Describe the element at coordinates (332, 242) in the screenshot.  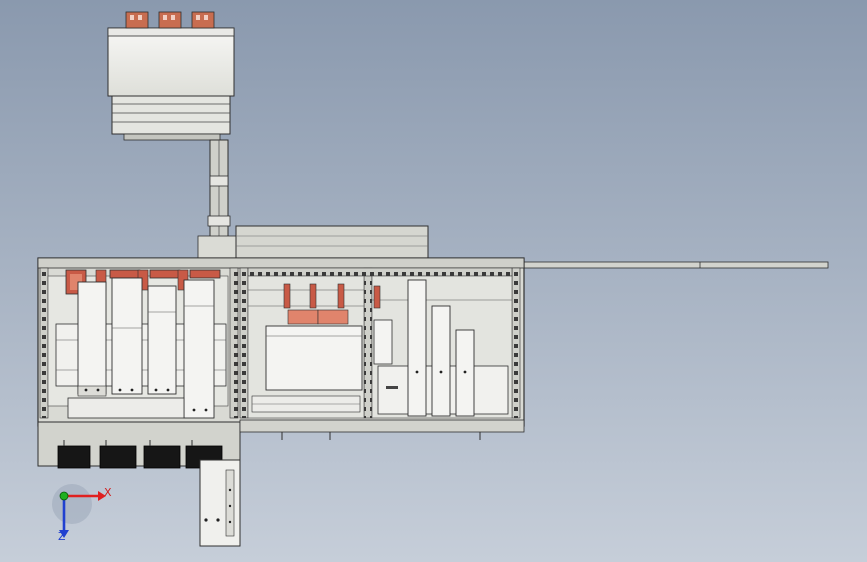
I see `roof-panel` at that location.